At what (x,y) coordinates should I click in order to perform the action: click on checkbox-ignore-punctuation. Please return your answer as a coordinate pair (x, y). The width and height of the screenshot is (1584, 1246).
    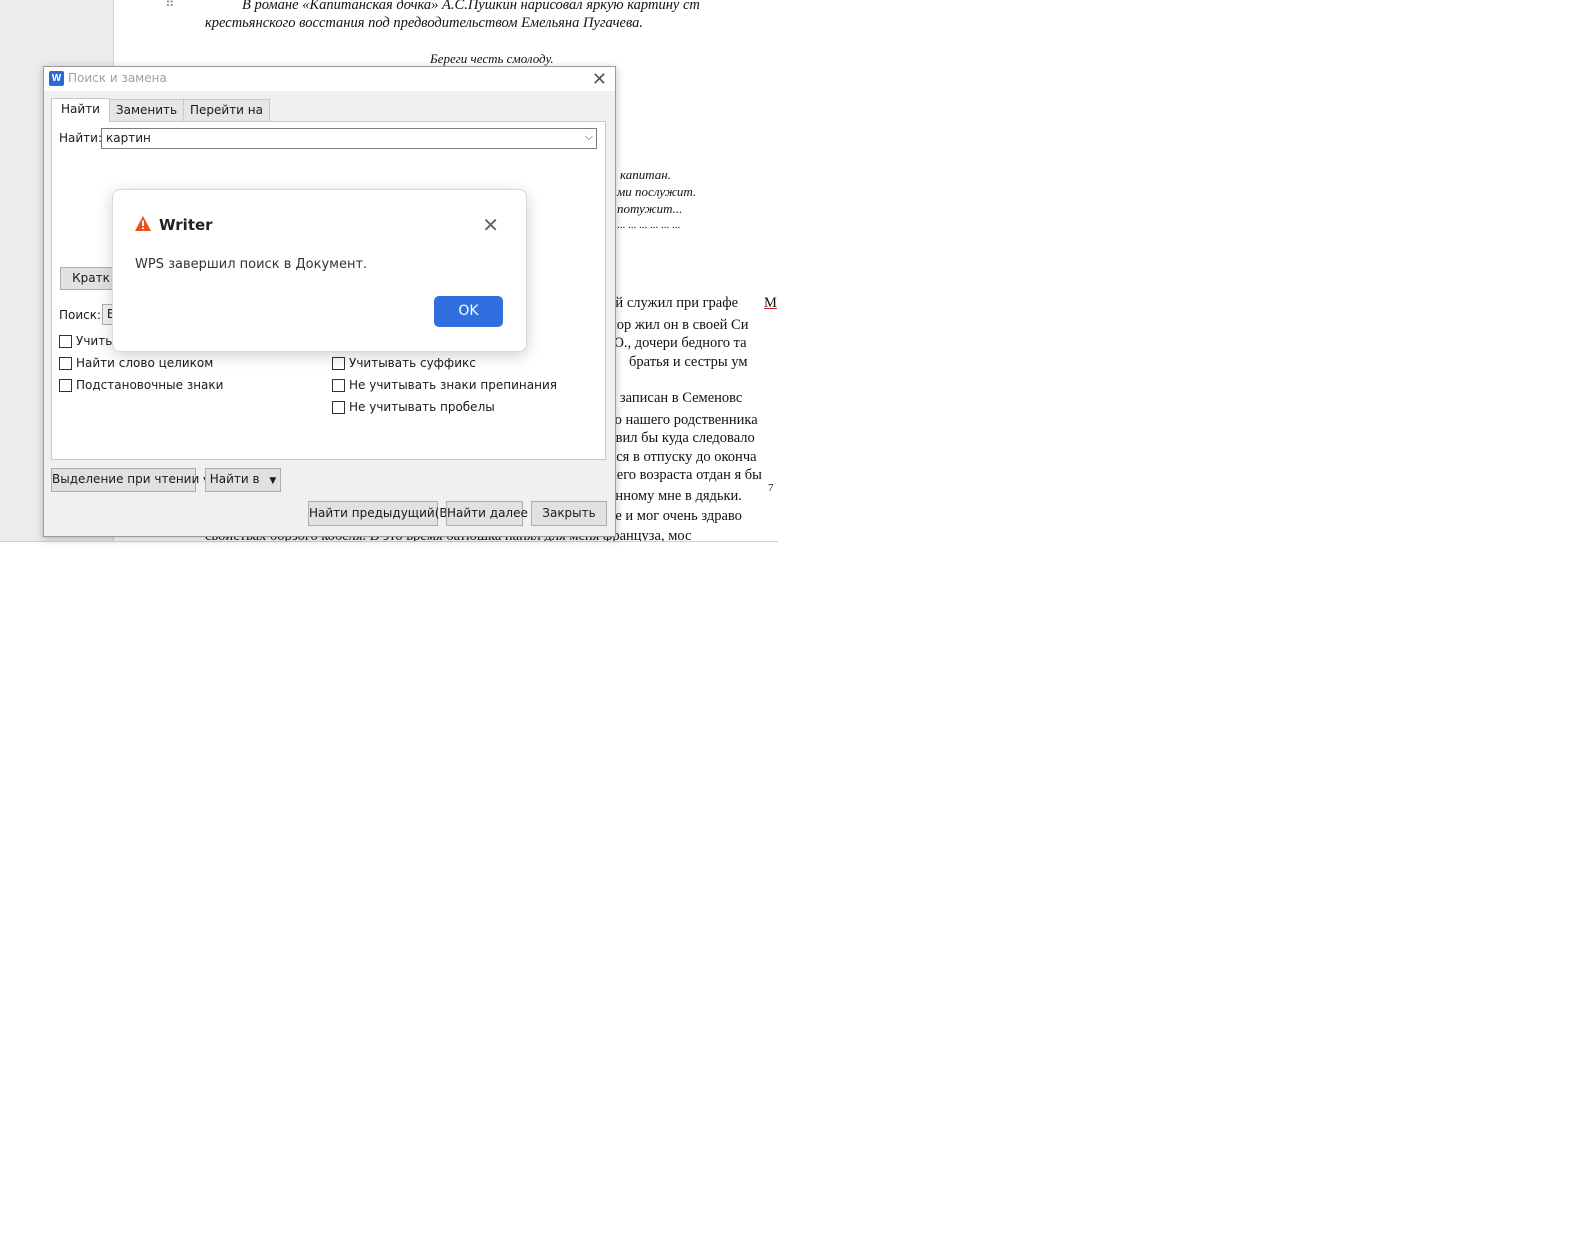
    Looking at the image, I should click on (338, 385).